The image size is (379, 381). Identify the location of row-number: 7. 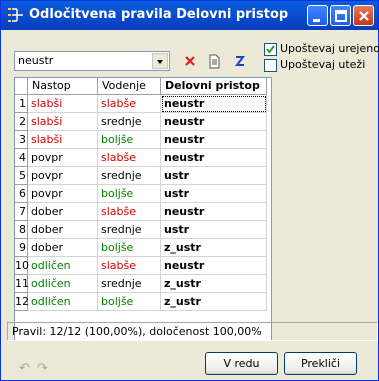
(21, 212).